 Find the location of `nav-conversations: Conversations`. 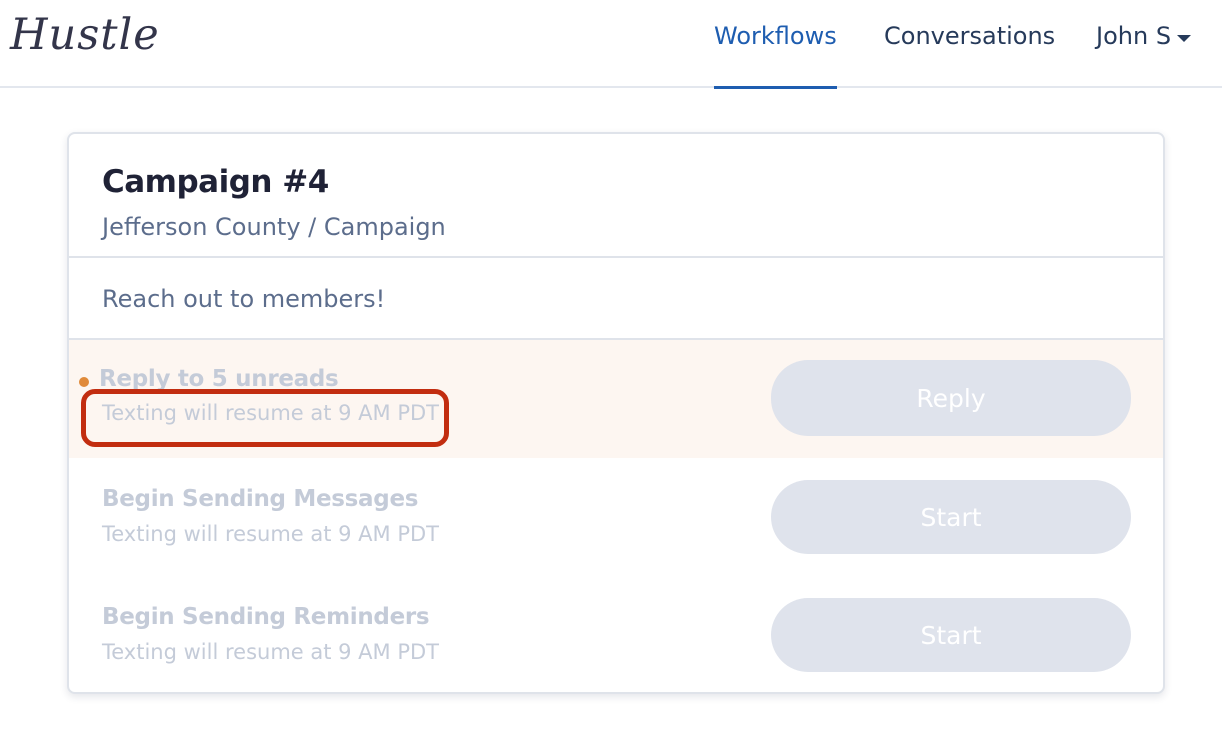

nav-conversations: Conversations is located at coordinates (969, 36).